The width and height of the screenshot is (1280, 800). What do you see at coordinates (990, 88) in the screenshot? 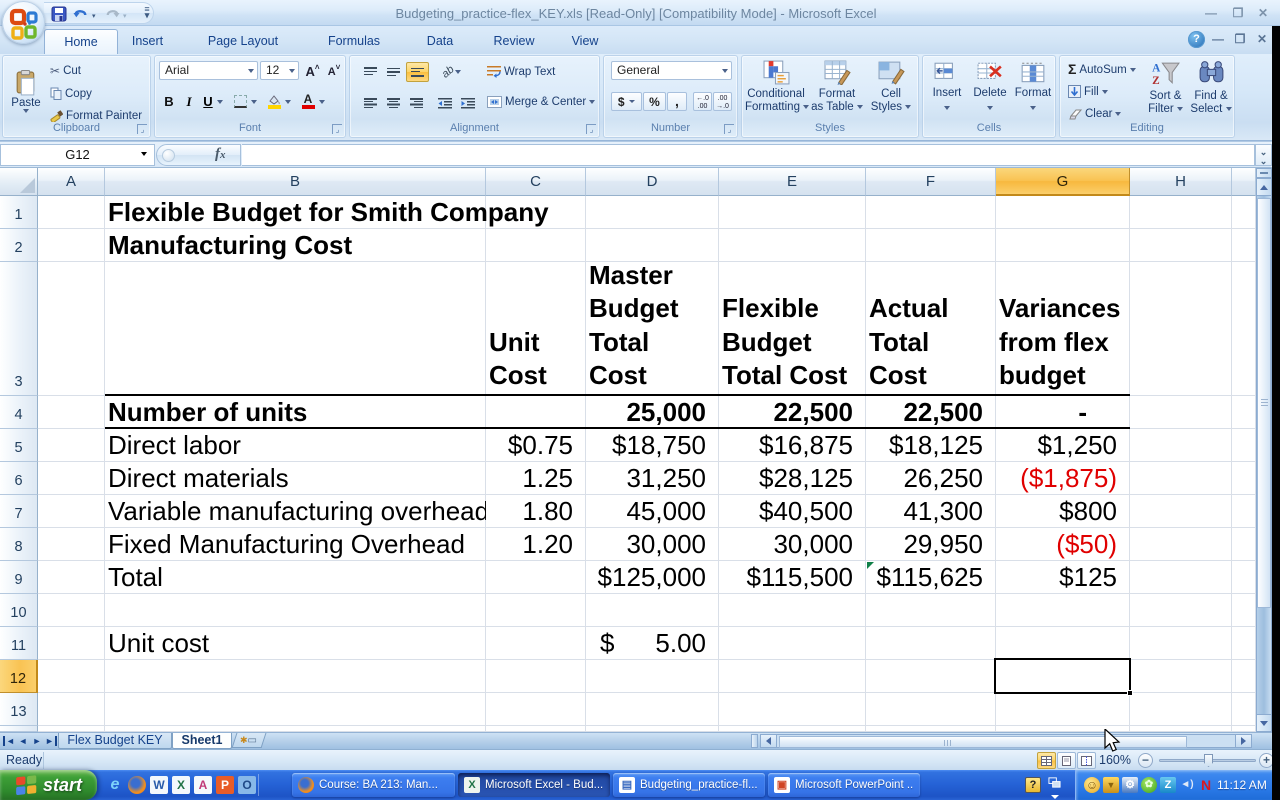
I see `delete-cells-button: Delete` at bounding box center [990, 88].